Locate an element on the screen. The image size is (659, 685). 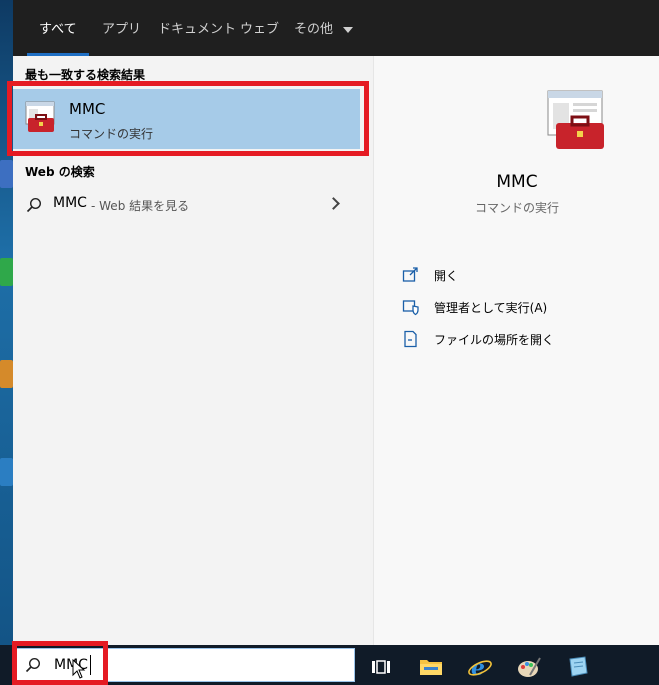
file-explorer-icon is located at coordinates (431, 667).